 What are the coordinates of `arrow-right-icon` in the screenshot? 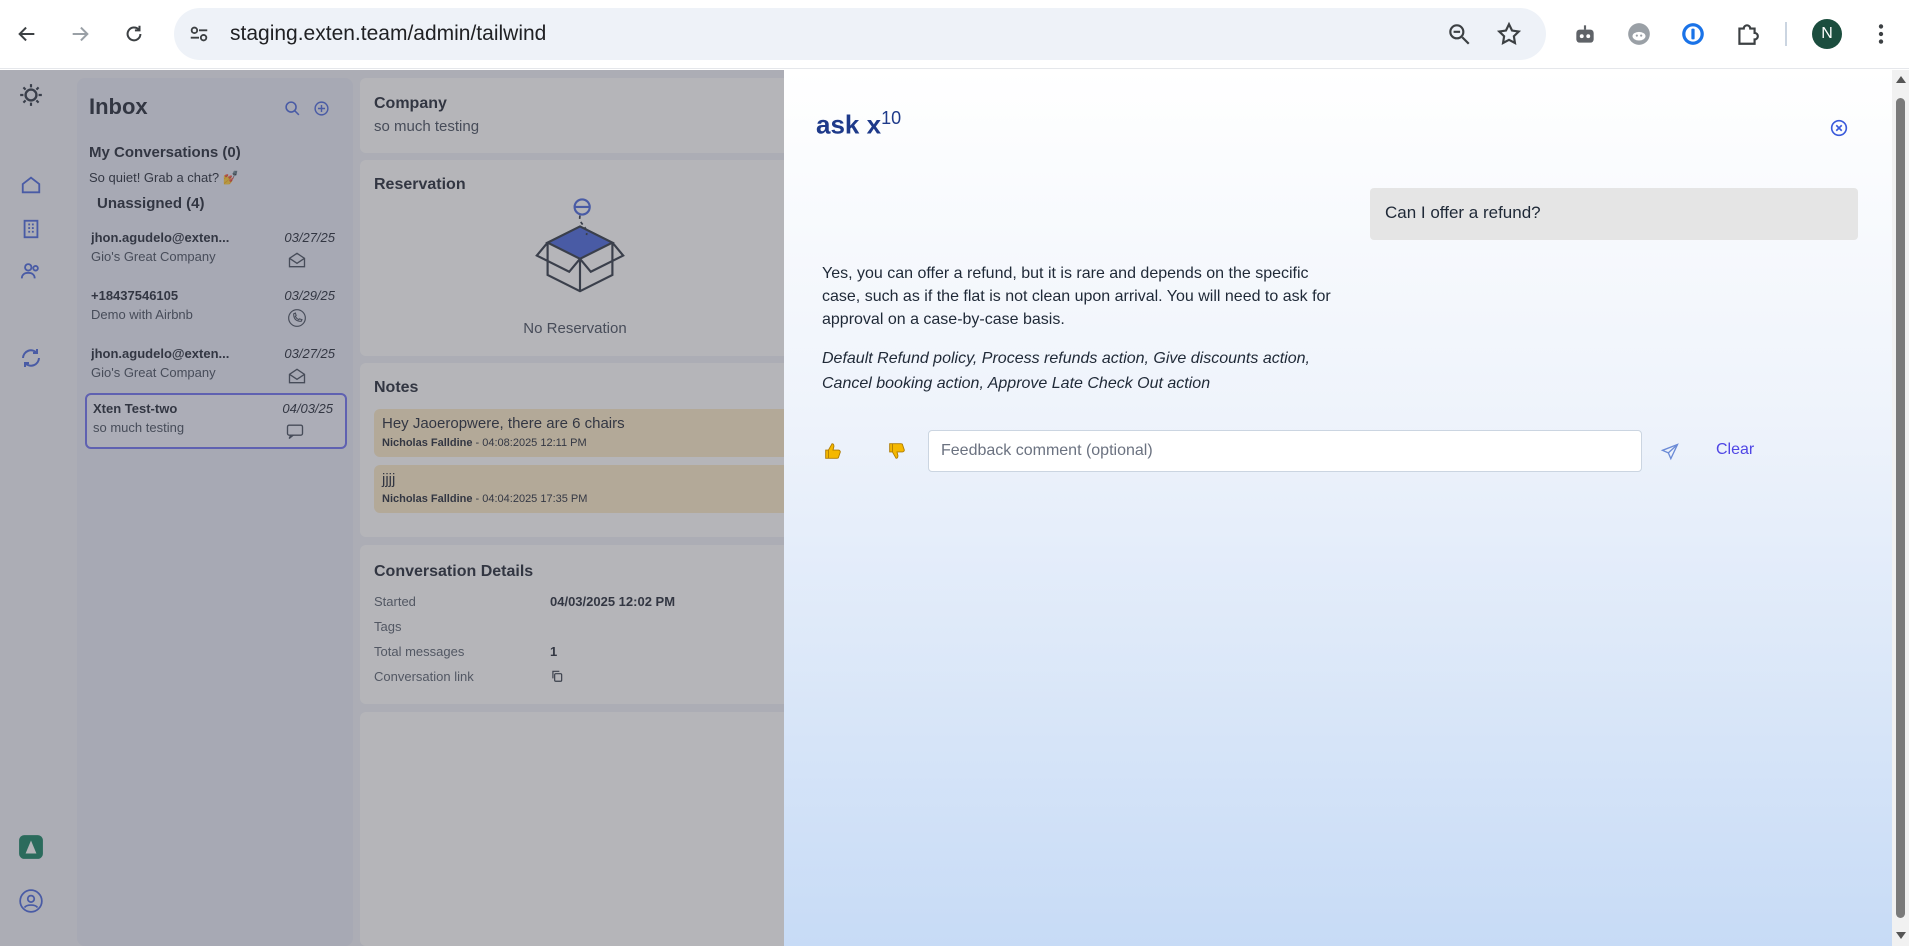 It's located at (80, 34).